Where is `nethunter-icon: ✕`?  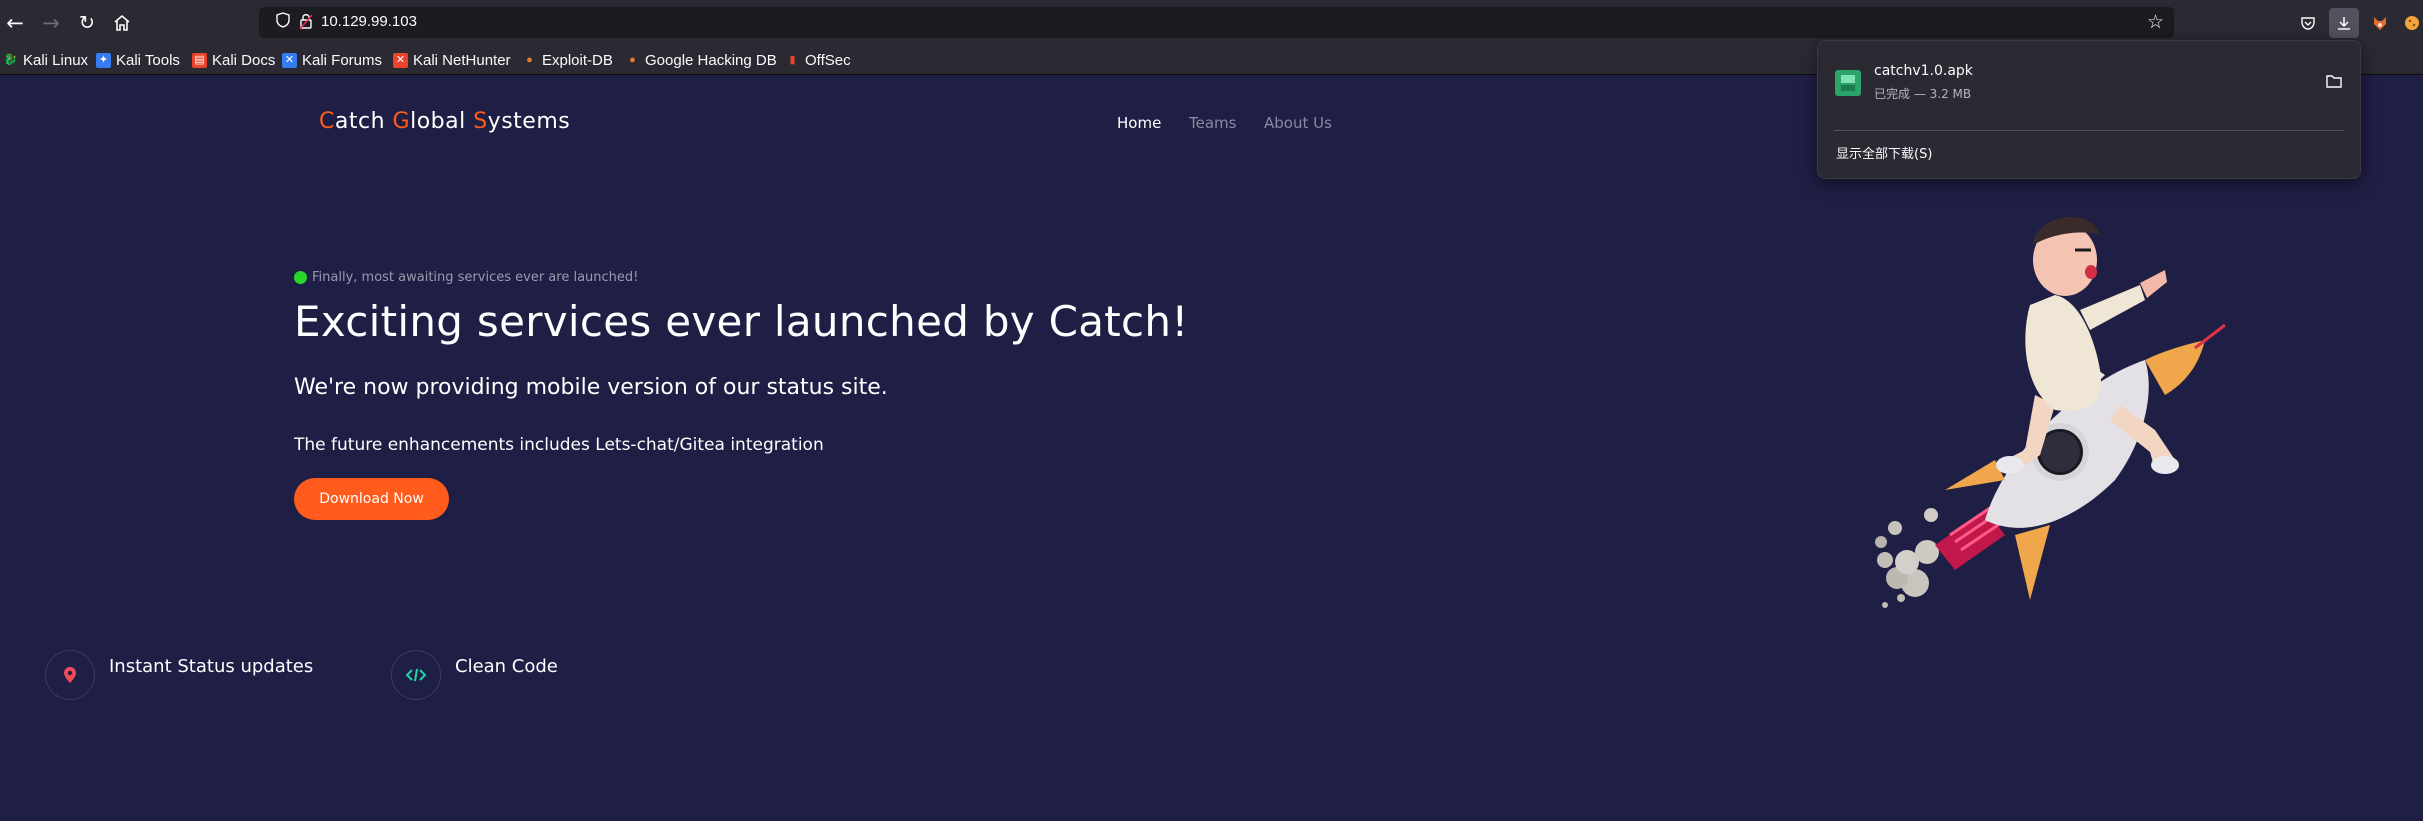
nethunter-icon: ✕ is located at coordinates (400, 60).